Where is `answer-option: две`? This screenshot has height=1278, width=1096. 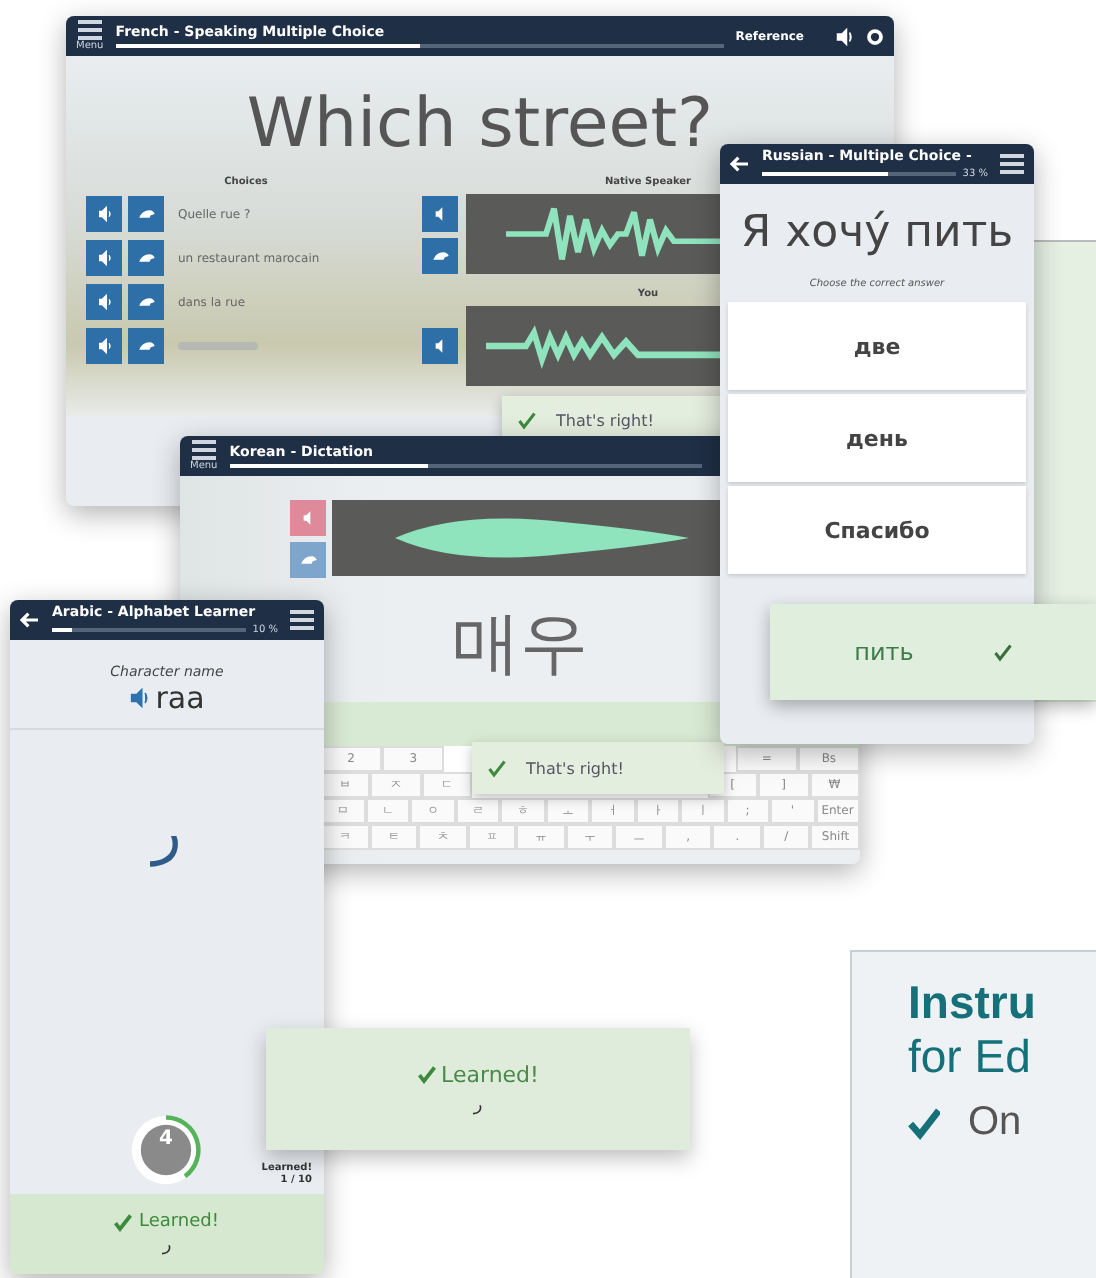 answer-option: две is located at coordinates (877, 346).